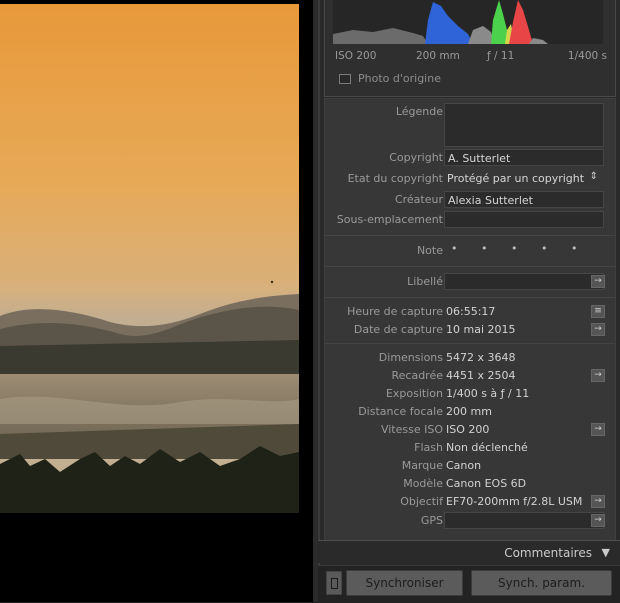  I want to click on etat-copyright-select: Protégé par un copyright ⇕, so click(524, 178).